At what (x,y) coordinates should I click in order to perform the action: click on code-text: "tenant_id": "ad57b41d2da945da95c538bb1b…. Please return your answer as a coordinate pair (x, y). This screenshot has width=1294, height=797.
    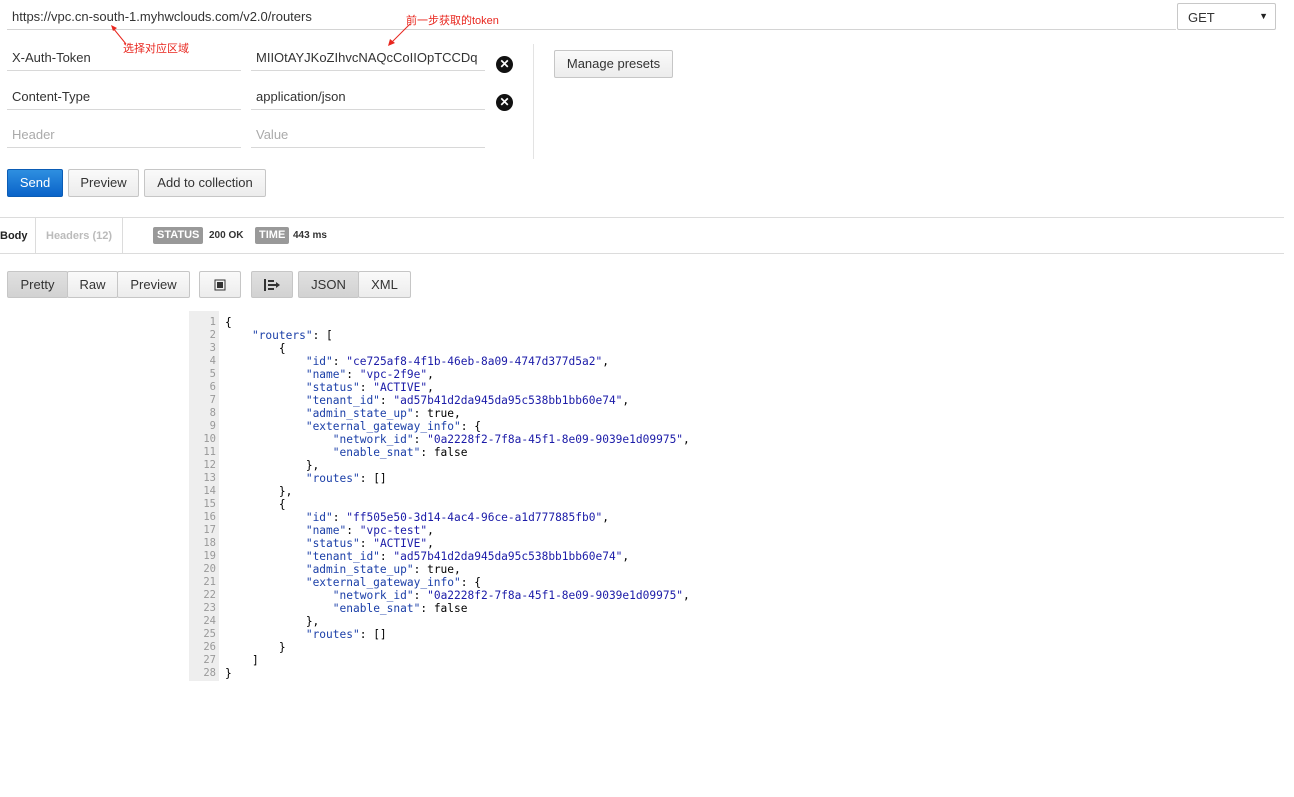
    Looking at the image, I should click on (427, 400).